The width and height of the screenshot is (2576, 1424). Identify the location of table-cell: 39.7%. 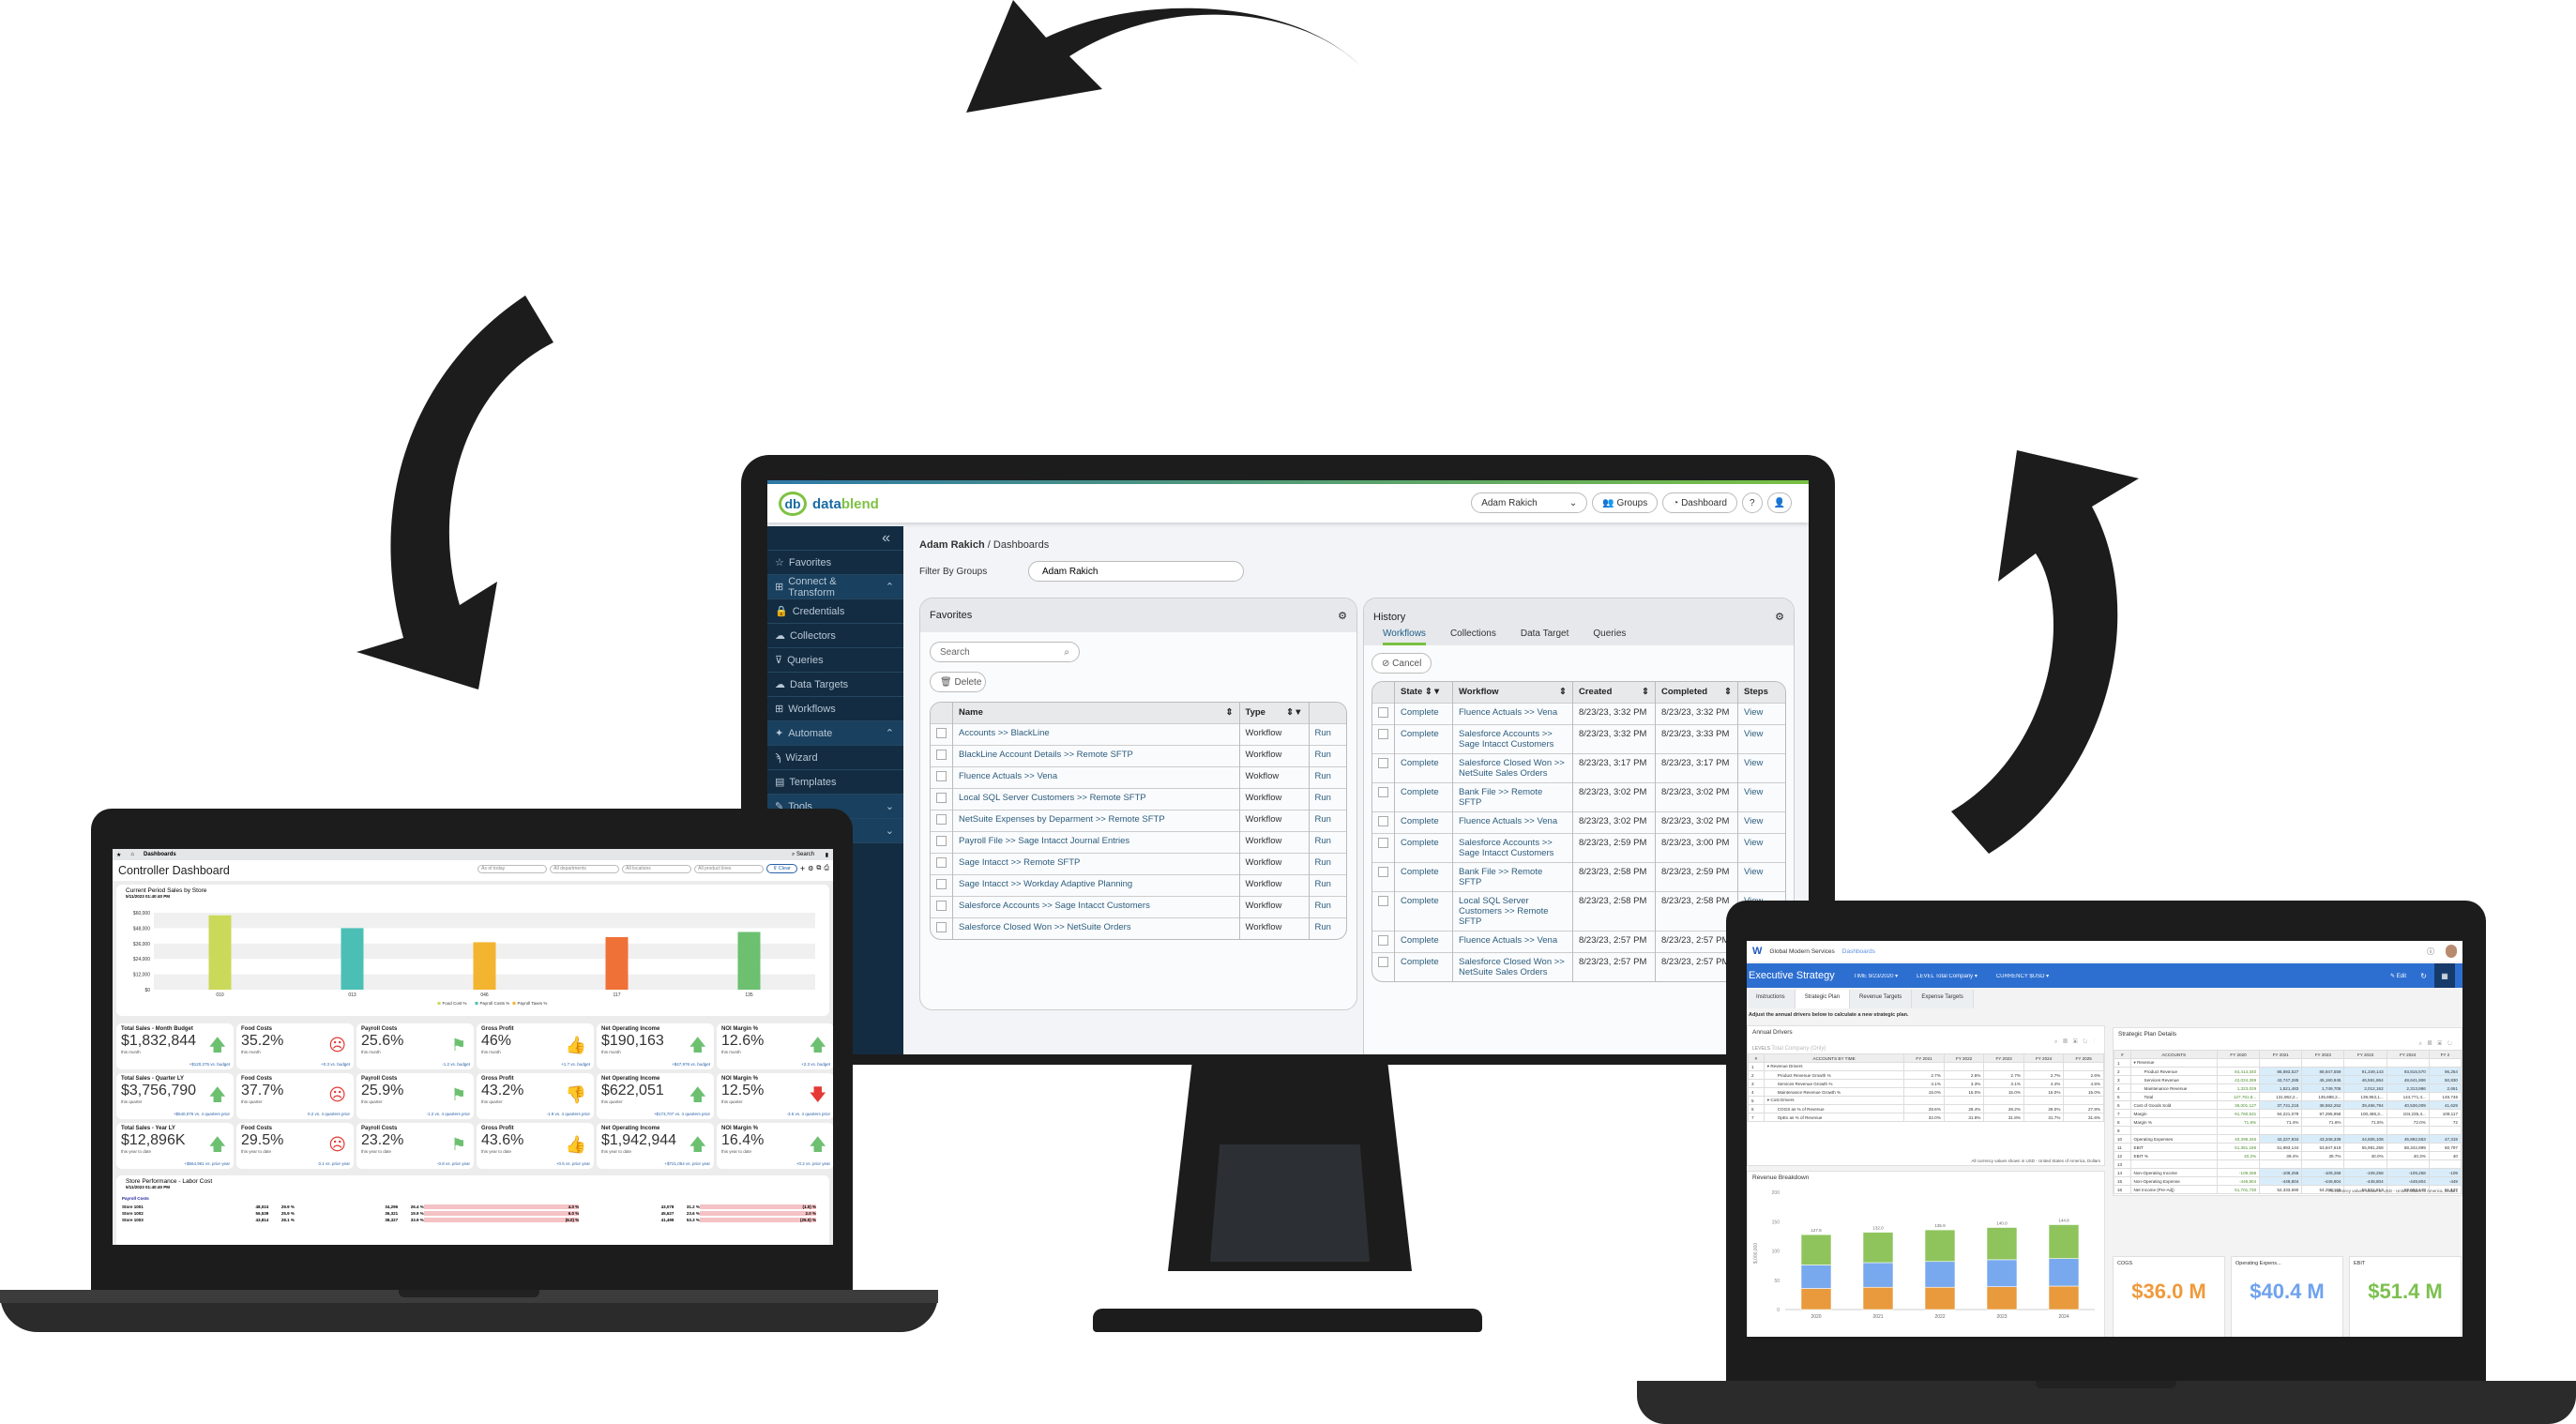
(2323, 1155).